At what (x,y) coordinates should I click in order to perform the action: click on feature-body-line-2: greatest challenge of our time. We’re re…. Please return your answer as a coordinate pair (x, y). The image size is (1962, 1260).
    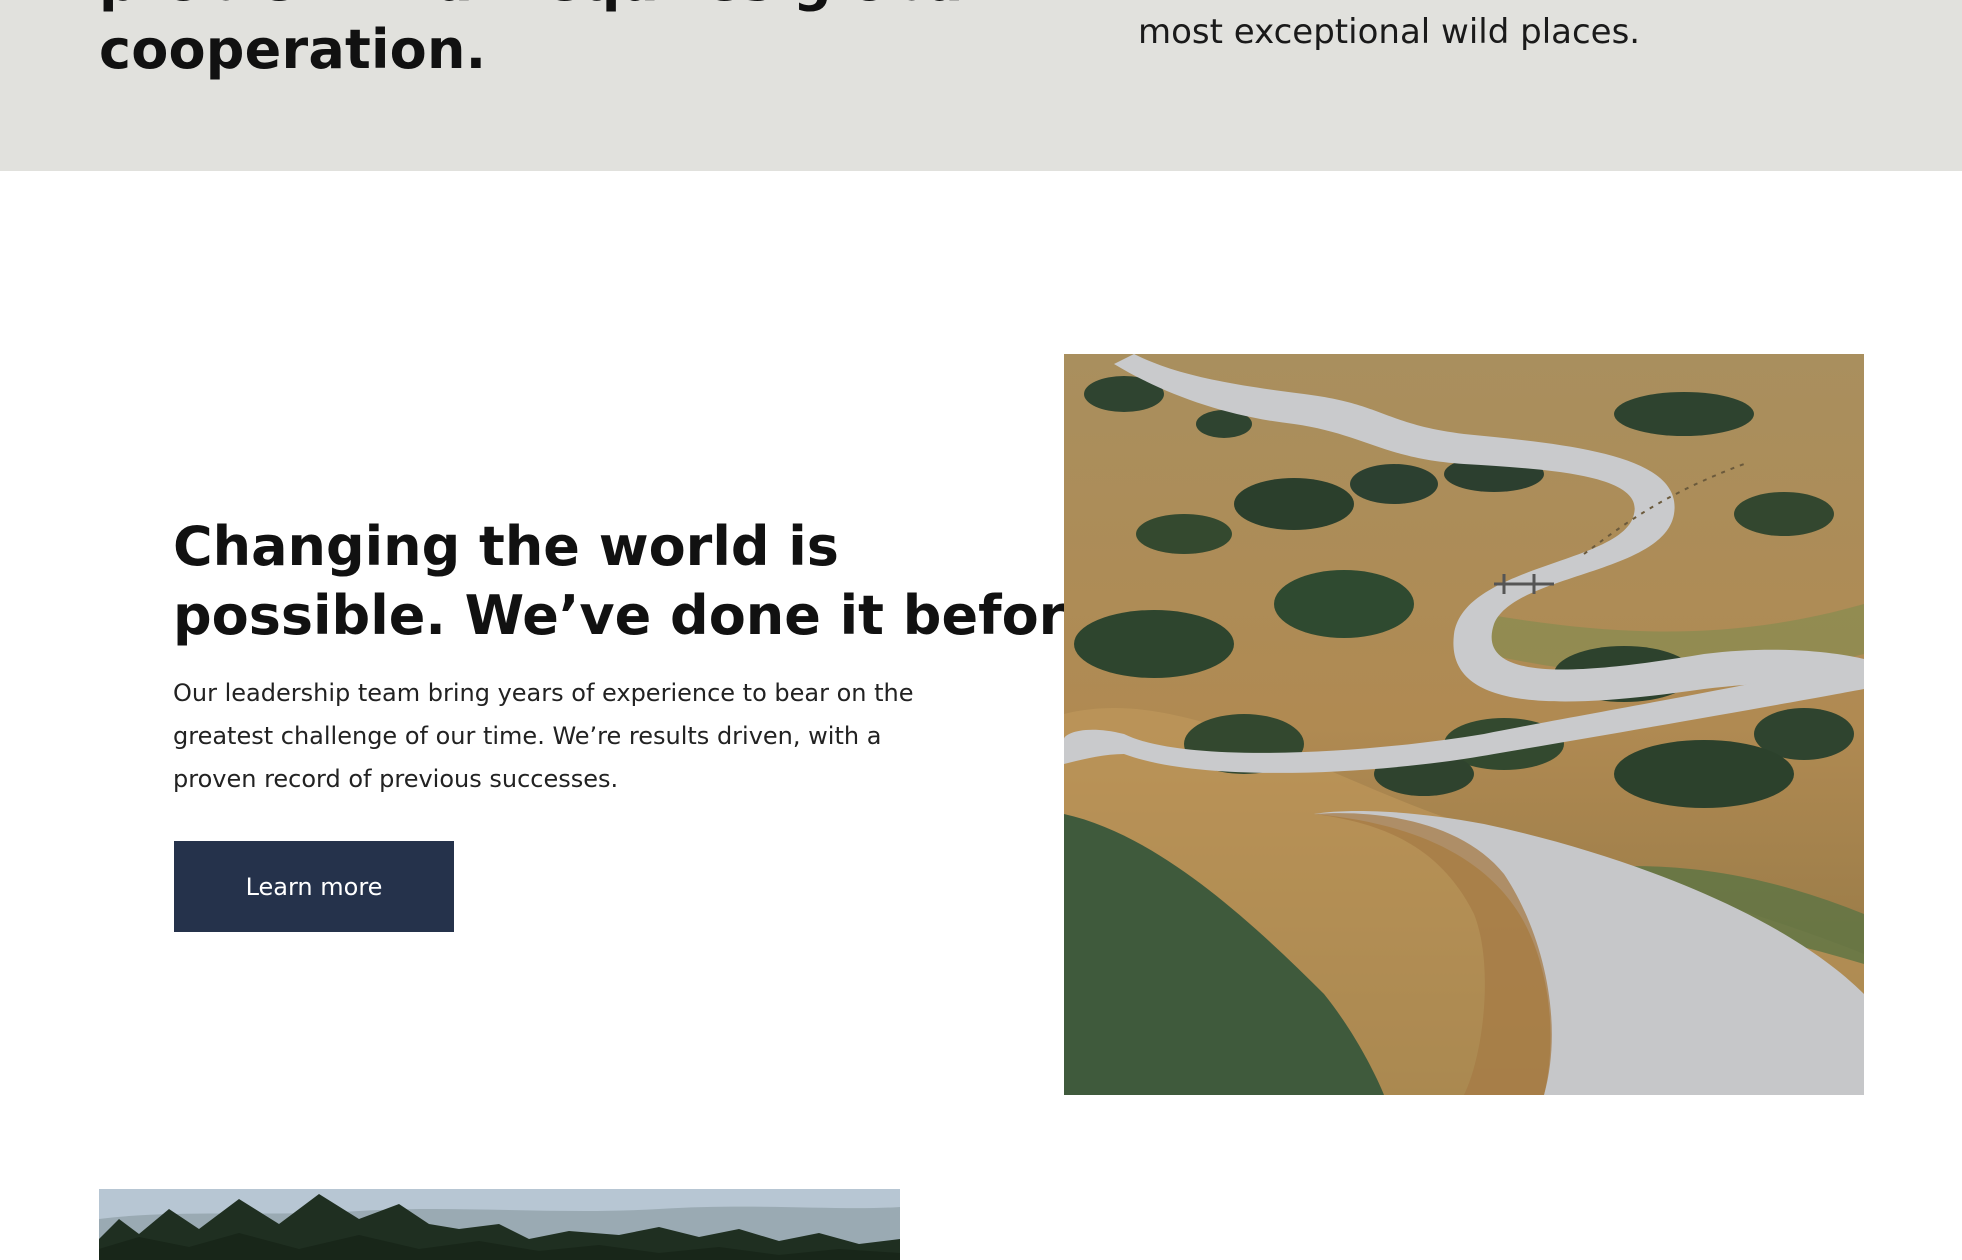
    Looking at the image, I should click on (527, 736).